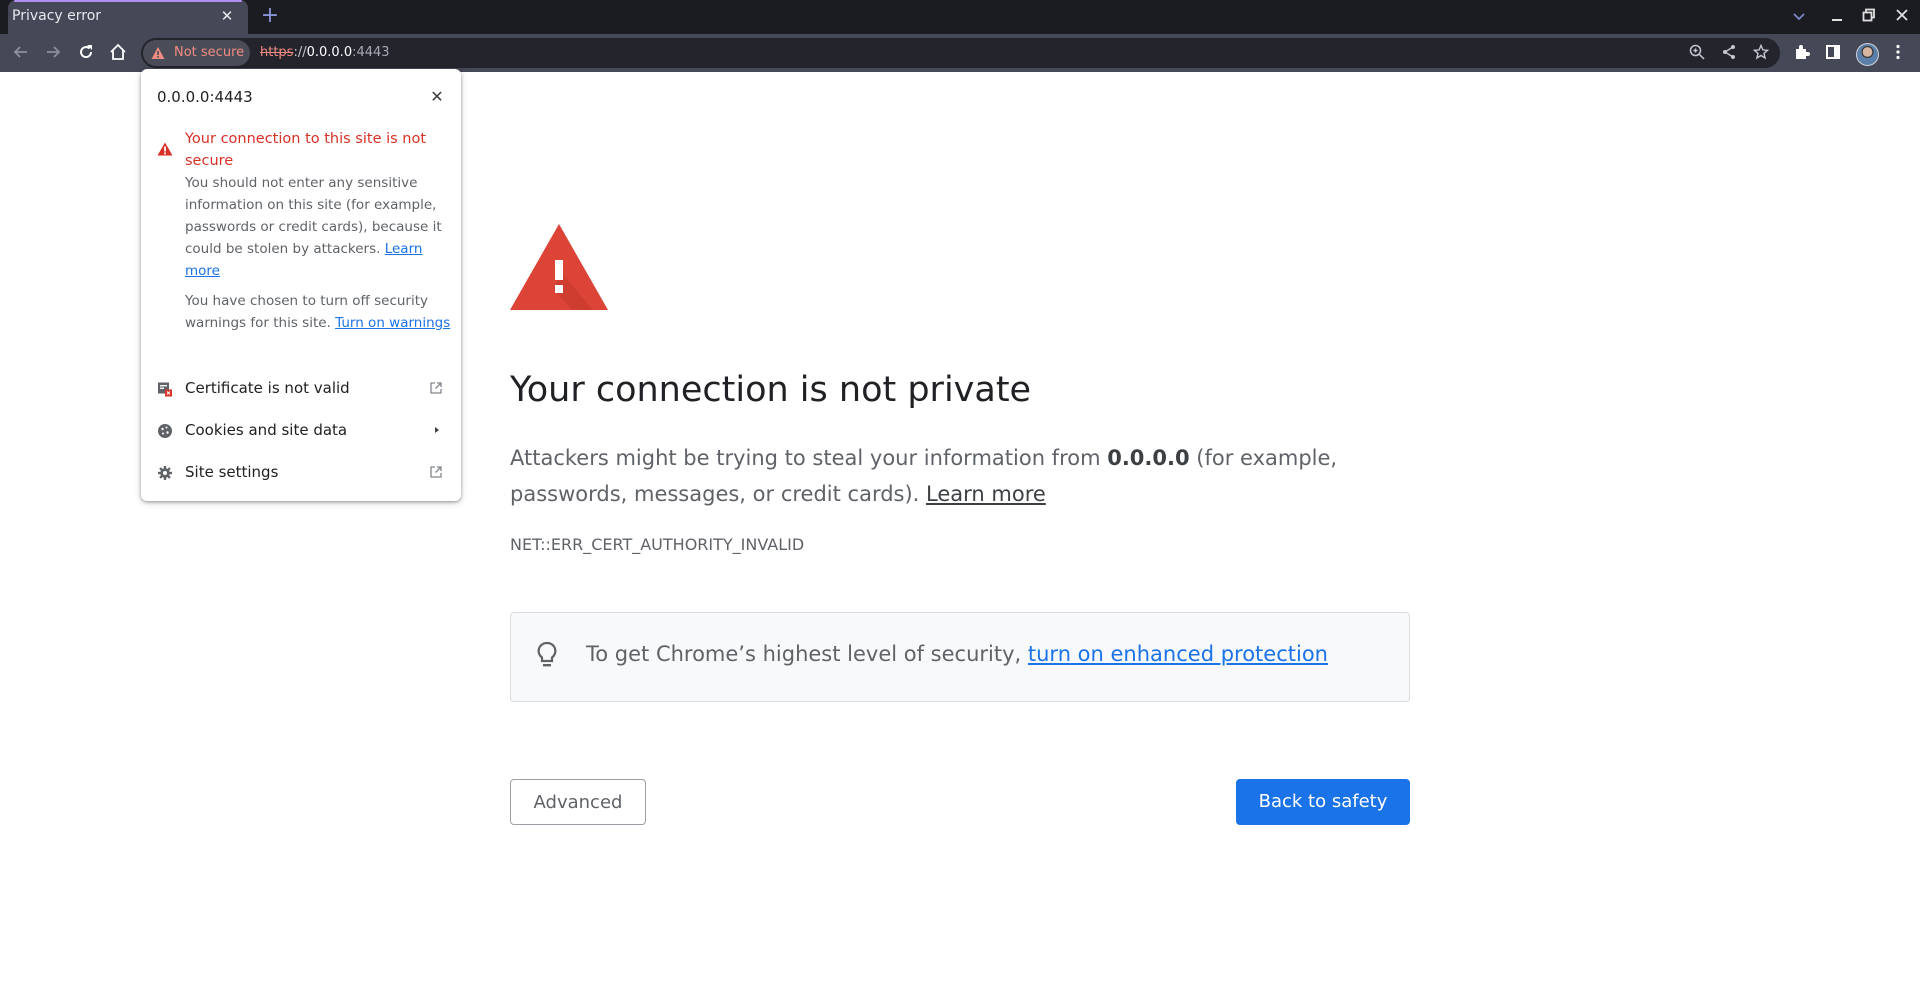 The height and width of the screenshot is (985, 1920). I want to click on side-panel-icon, so click(1833, 53).